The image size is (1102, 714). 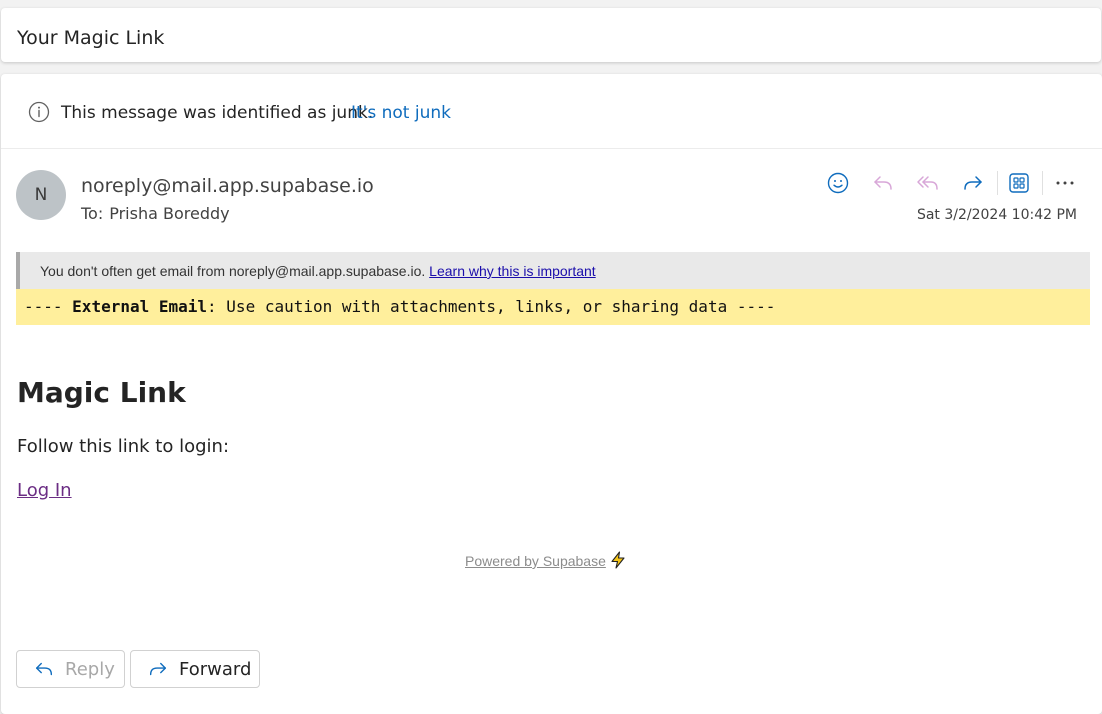 I want to click on sender-address: noreply@mail.app.supabase.io, so click(x=227, y=186).